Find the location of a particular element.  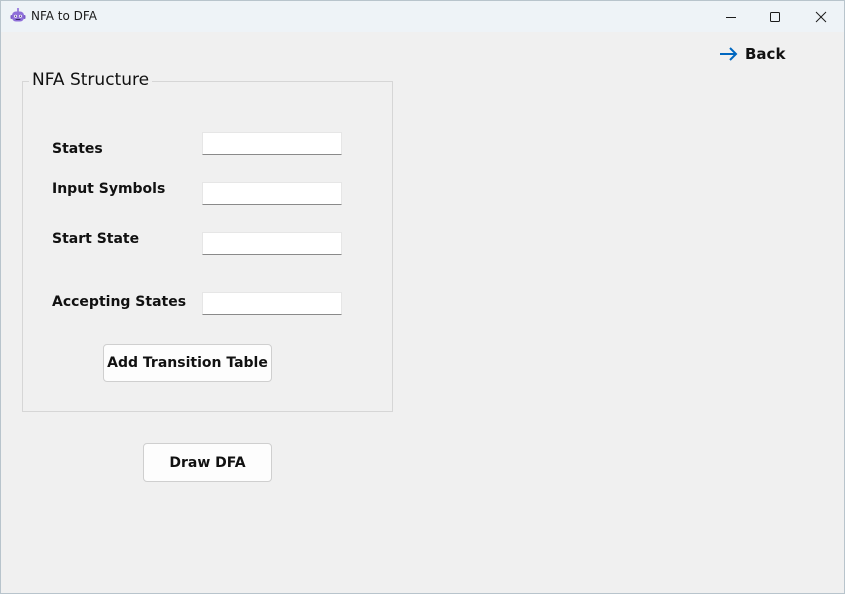

title-bar: NFA to DFA is located at coordinates (422, 16).